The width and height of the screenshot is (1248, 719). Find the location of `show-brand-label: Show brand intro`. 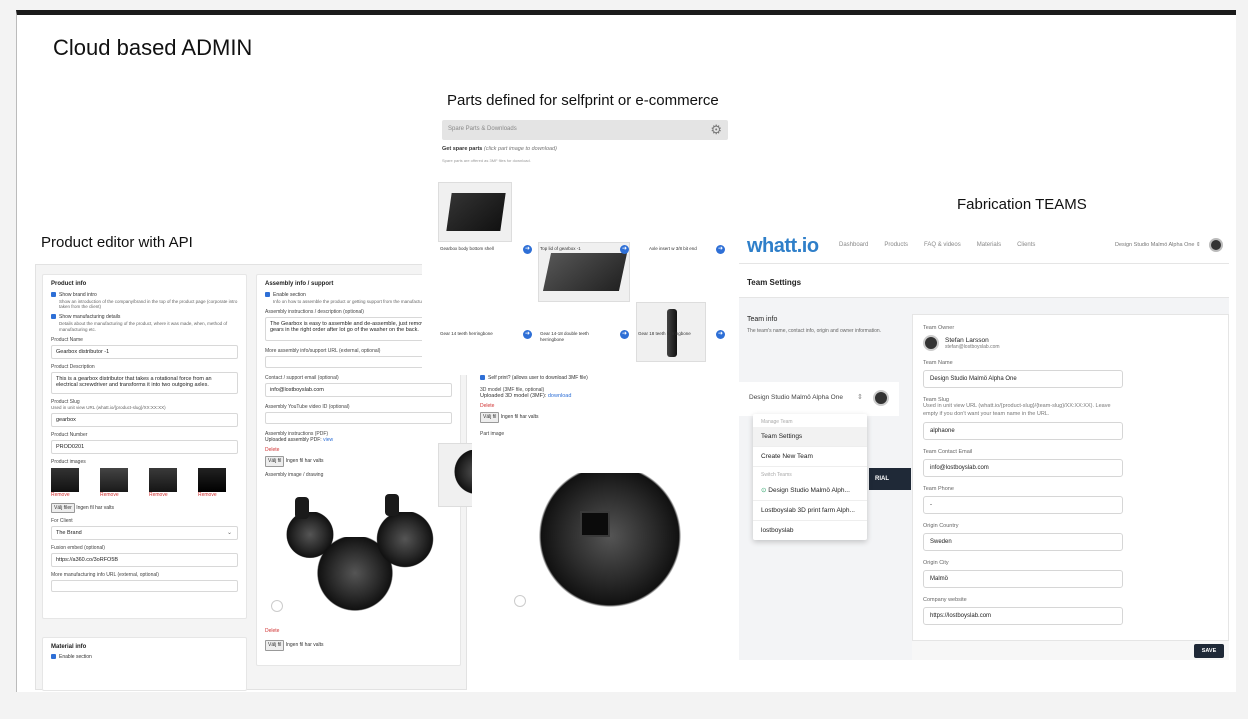

show-brand-label: Show brand intro is located at coordinates (78, 295).